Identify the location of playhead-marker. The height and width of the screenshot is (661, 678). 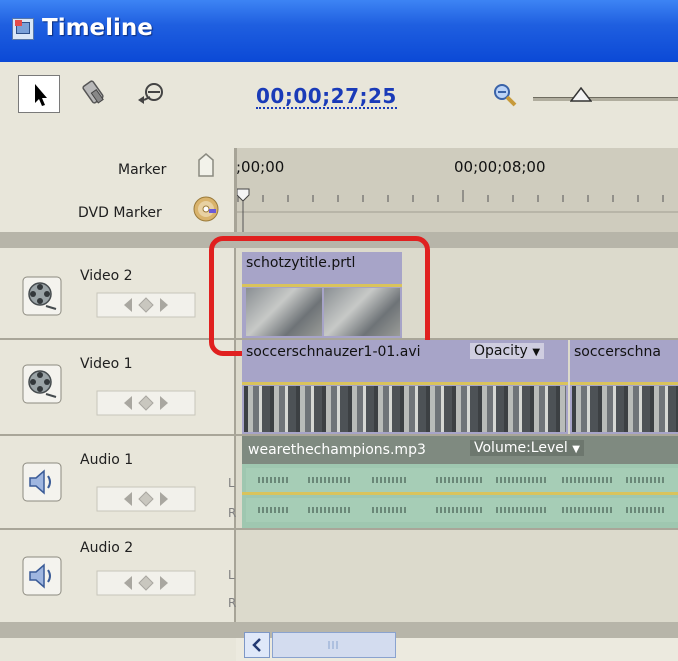
(243, 203).